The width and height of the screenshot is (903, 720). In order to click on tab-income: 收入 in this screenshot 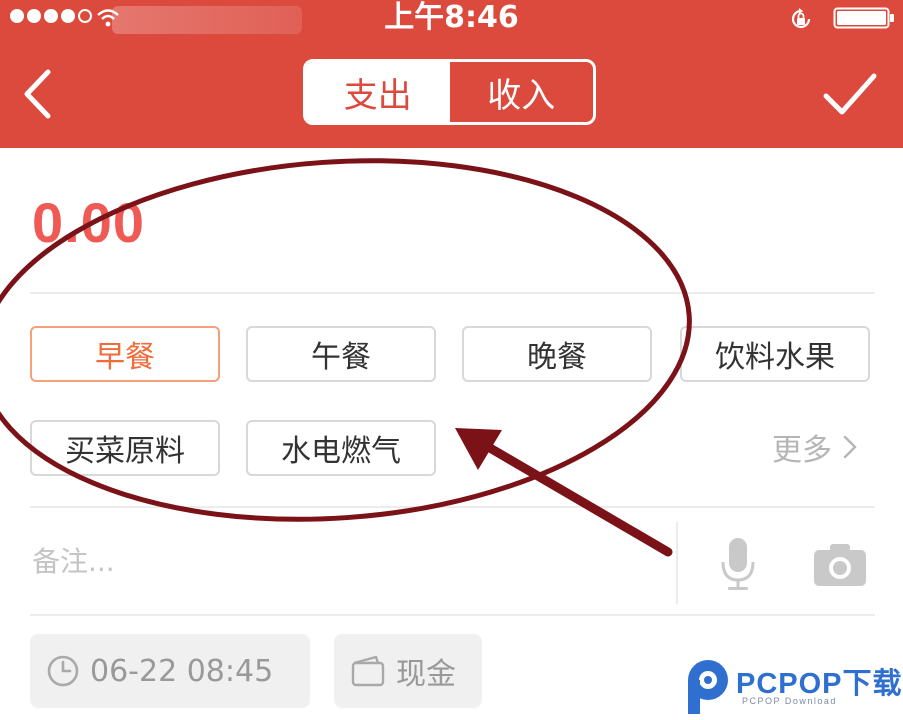, I will do `click(522, 92)`.